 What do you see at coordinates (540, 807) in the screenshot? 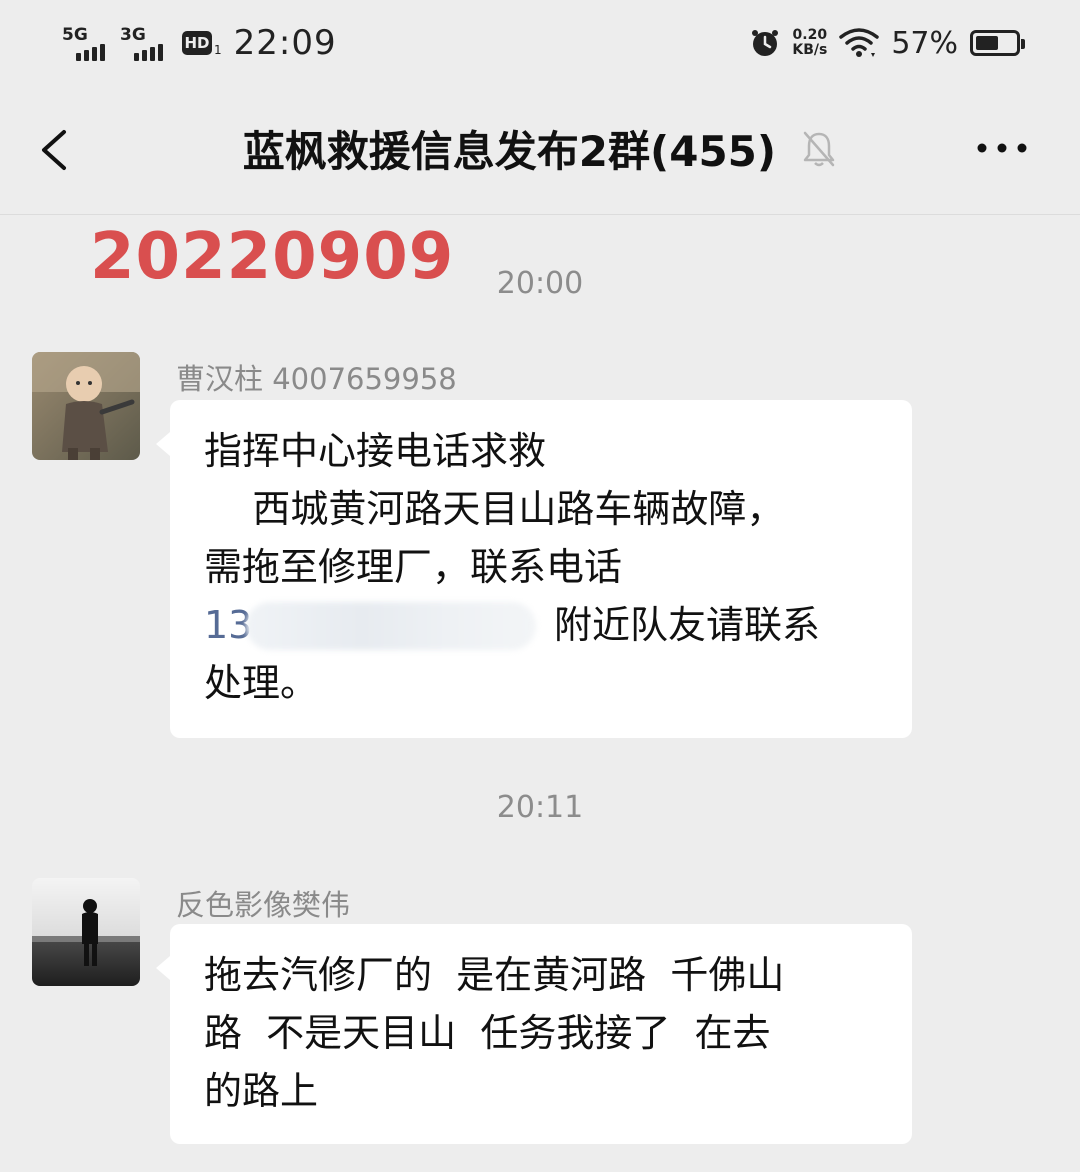
I see `message-timestamp: 20:11` at bounding box center [540, 807].